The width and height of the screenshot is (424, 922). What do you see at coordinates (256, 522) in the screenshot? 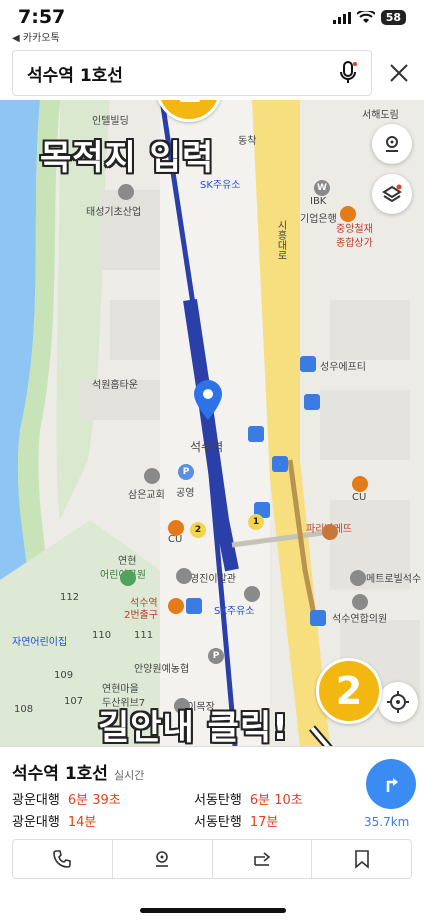
I see `line-1-badge-icon: 1` at bounding box center [256, 522].